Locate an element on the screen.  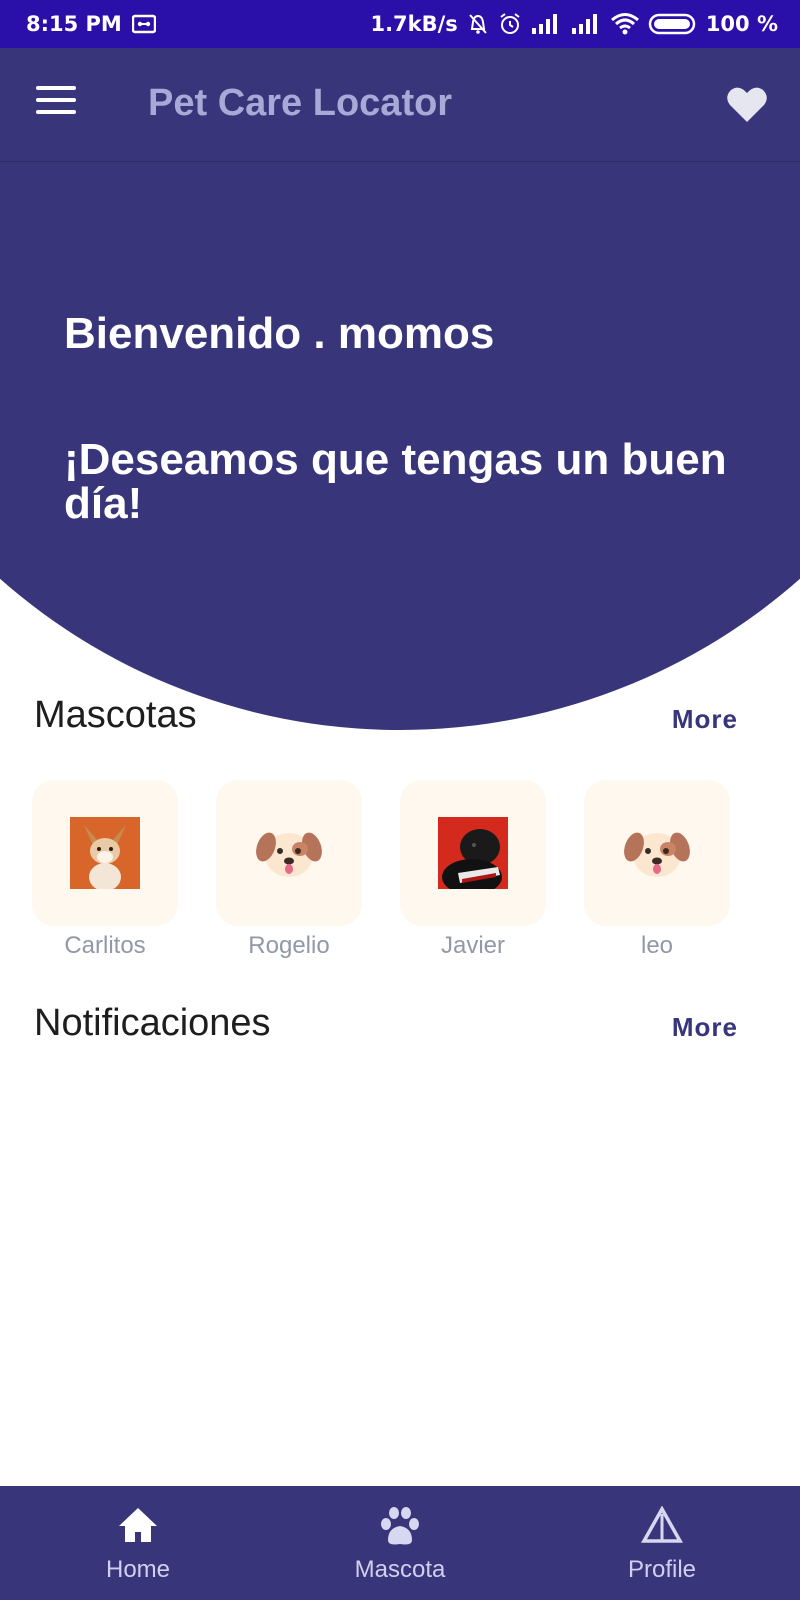
battery-level: 100 % is located at coordinates (741, 24).